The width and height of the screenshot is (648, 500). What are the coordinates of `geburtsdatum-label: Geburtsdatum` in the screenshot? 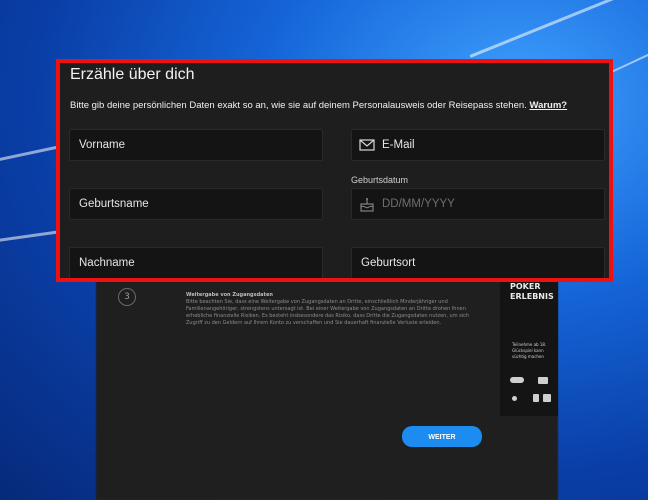 It's located at (380, 180).